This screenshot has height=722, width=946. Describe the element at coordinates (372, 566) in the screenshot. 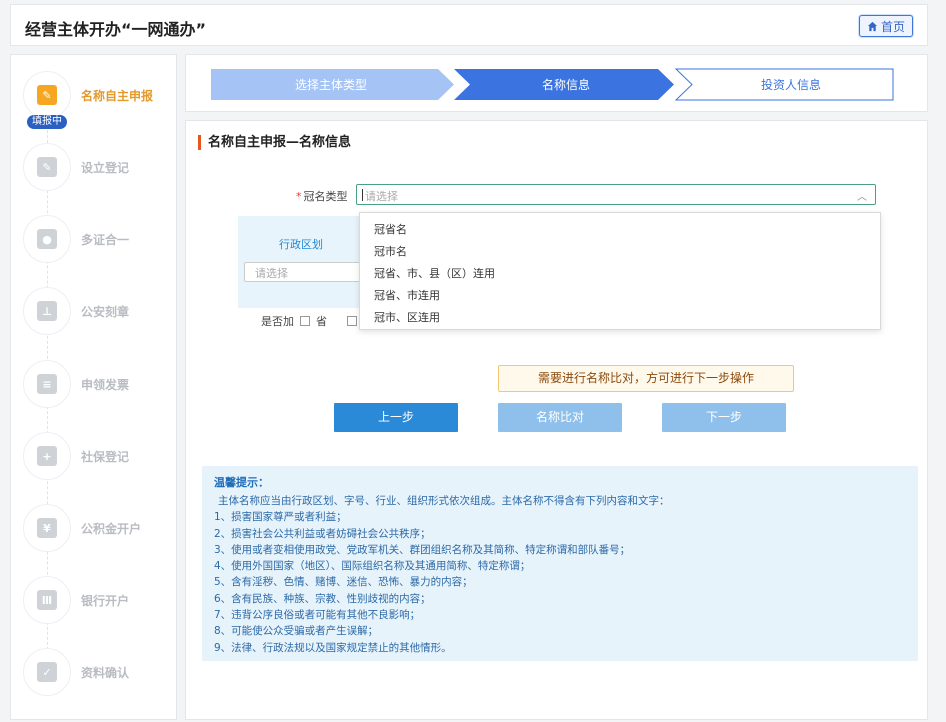

I see `hint-item: 4、使用外国国家（地区）、国际组织名称及其通用简称、特定称谓；` at that location.